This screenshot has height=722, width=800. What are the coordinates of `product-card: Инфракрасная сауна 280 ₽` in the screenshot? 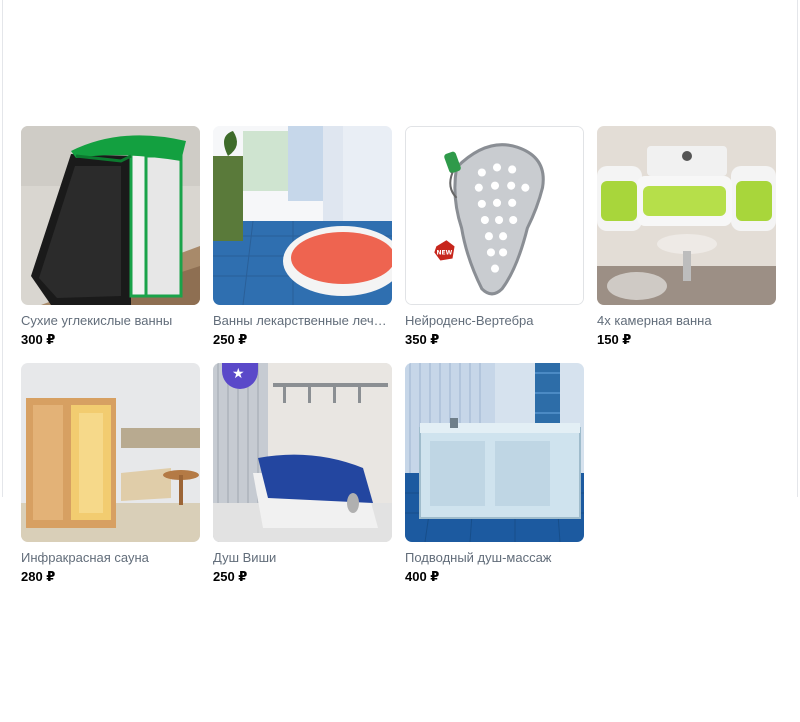 It's located at (110, 474).